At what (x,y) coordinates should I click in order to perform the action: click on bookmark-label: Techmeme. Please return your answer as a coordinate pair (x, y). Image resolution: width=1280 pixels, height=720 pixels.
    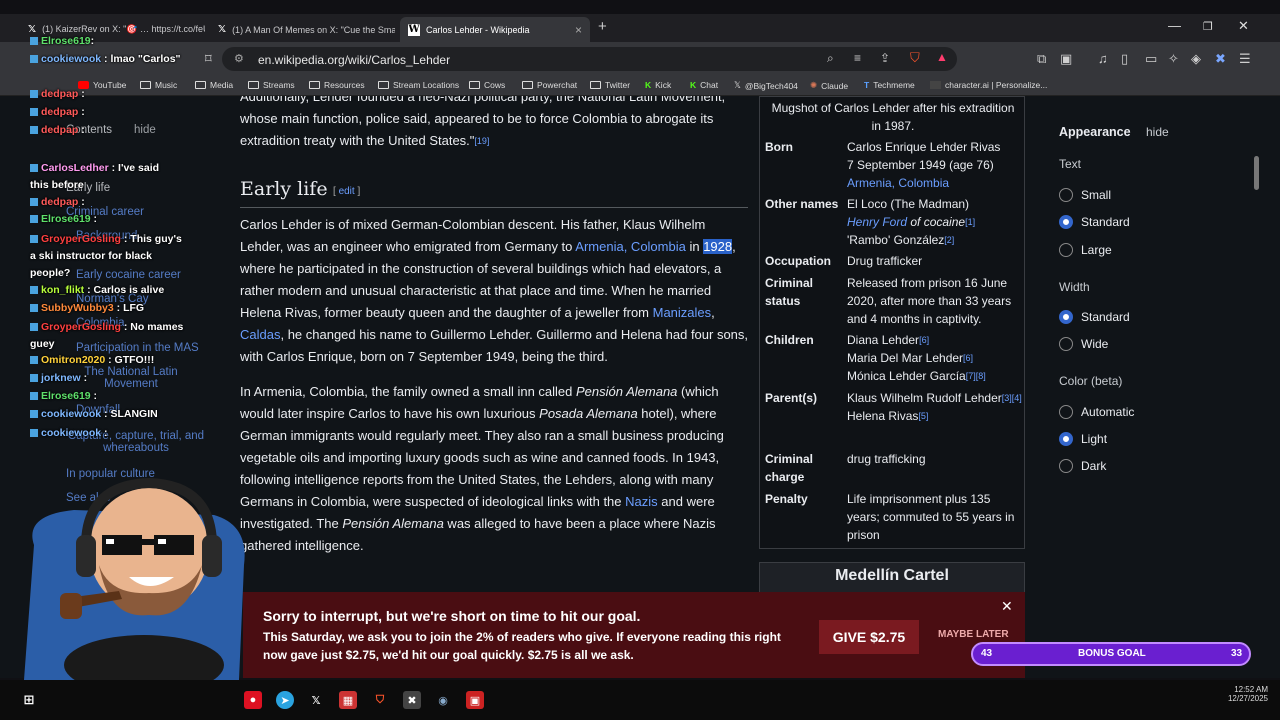
    Looking at the image, I should click on (894, 85).